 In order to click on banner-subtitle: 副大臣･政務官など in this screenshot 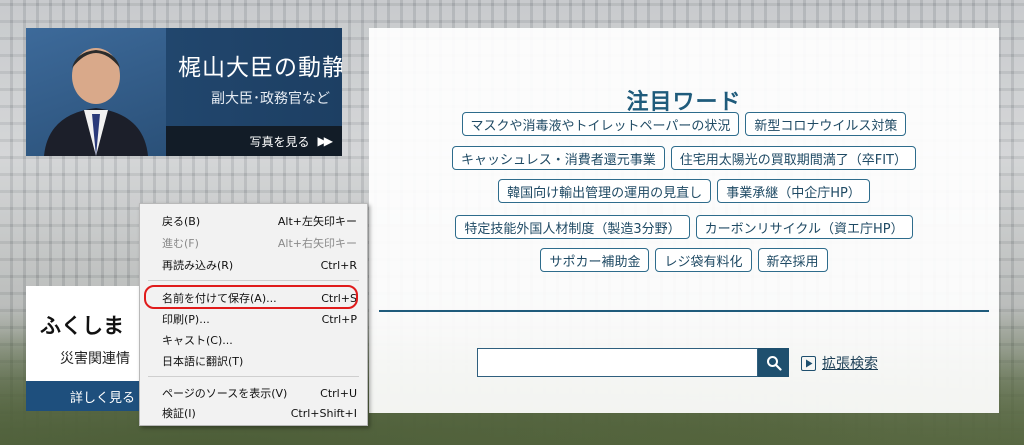, I will do `click(270, 99)`.